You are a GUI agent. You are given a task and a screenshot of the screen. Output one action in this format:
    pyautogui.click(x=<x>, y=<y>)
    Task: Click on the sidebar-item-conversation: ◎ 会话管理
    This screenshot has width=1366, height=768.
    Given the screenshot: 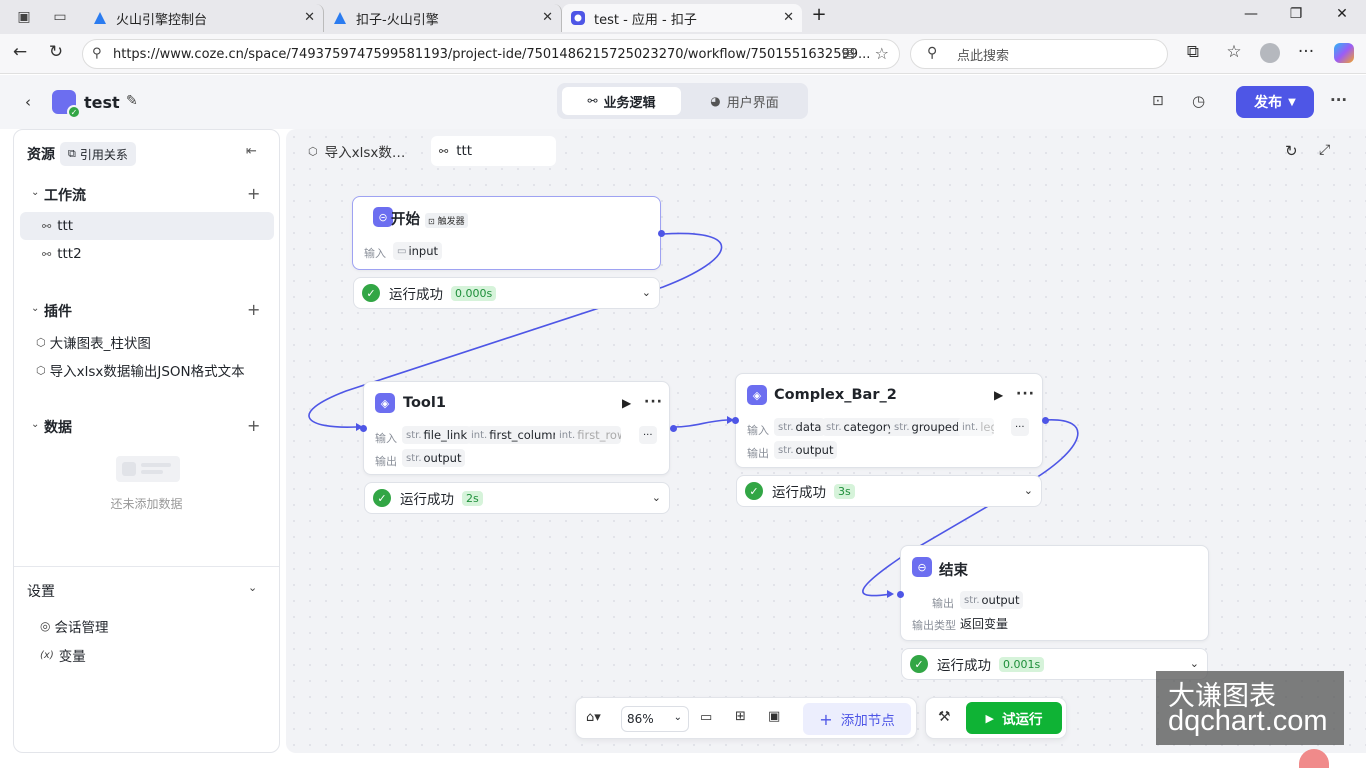 What is the action you would take?
    pyautogui.click(x=147, y=626)
    